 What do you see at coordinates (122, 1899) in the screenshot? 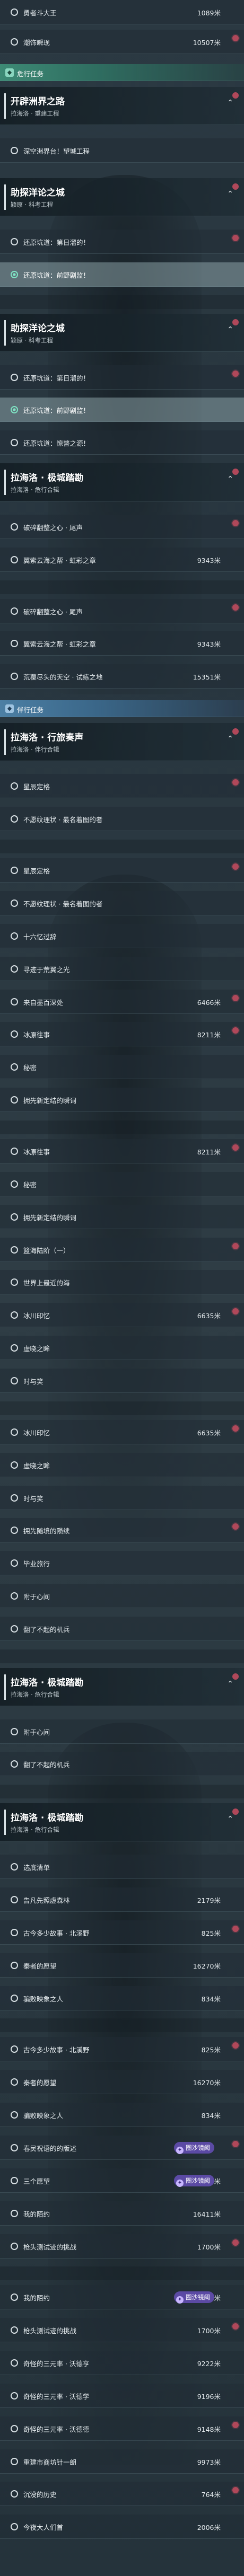
I see `quest-row: 告凡先照虚森林 2179米` at bounding box center [122, 1899].